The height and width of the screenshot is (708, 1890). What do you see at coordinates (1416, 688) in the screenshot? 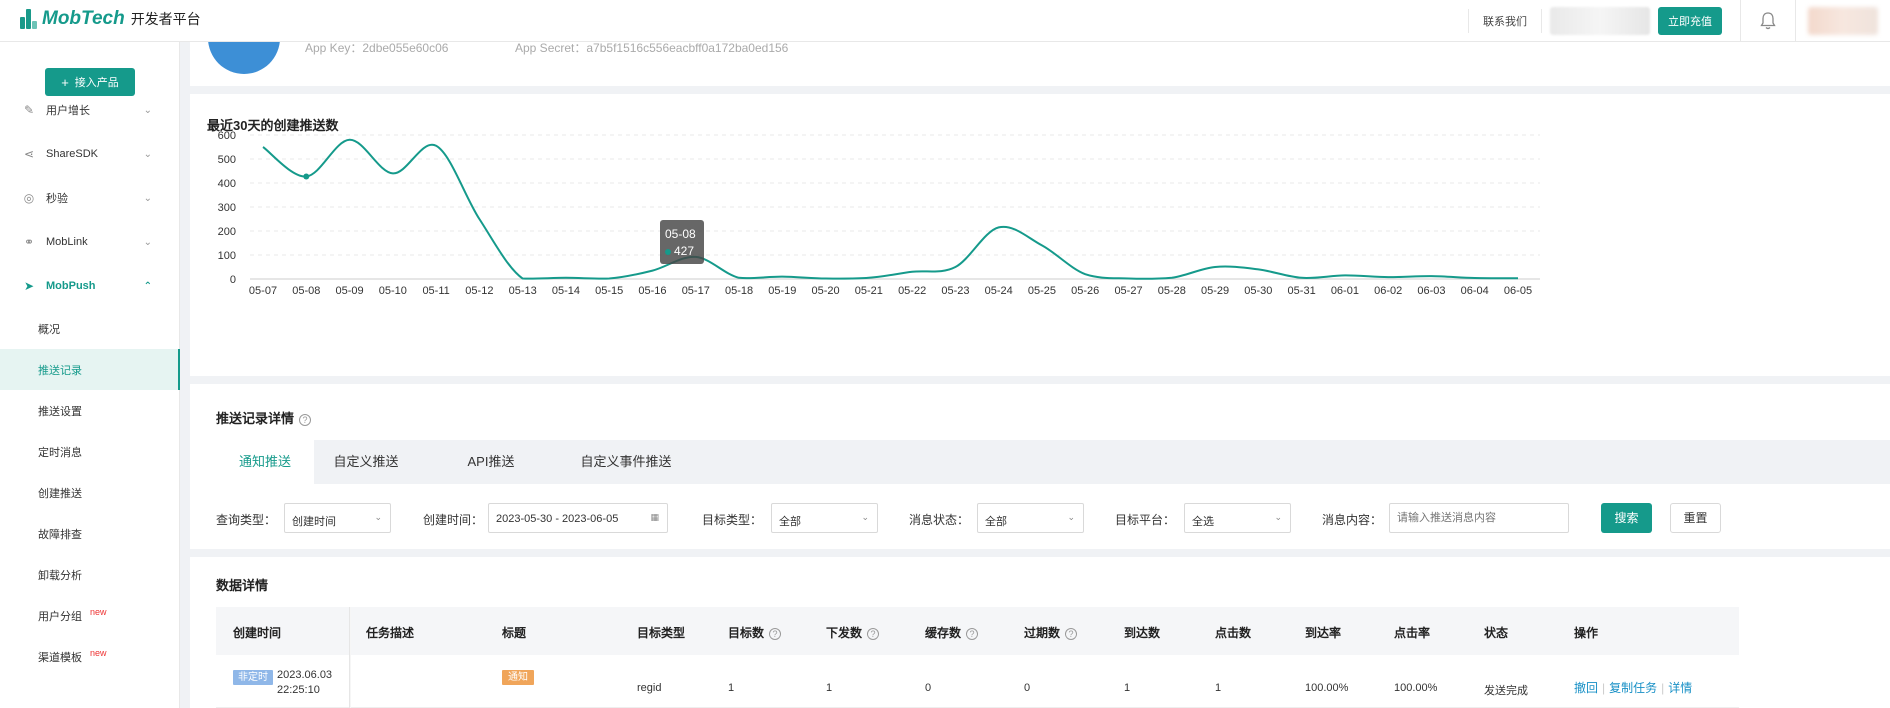
I see `cell-click-rate: 100.00%` at bounding box center [1416, 688].